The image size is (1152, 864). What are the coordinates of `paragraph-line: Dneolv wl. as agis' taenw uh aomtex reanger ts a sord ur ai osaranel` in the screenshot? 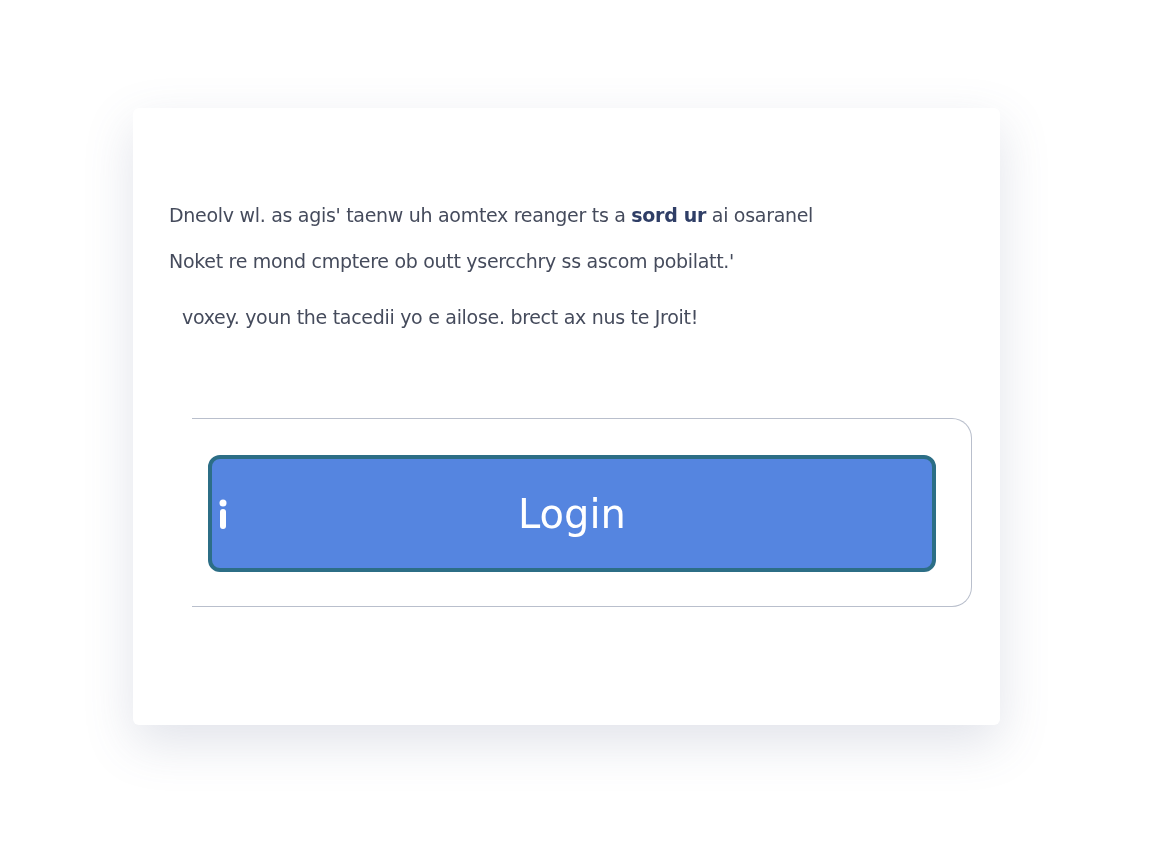 It's located at (492, 216).